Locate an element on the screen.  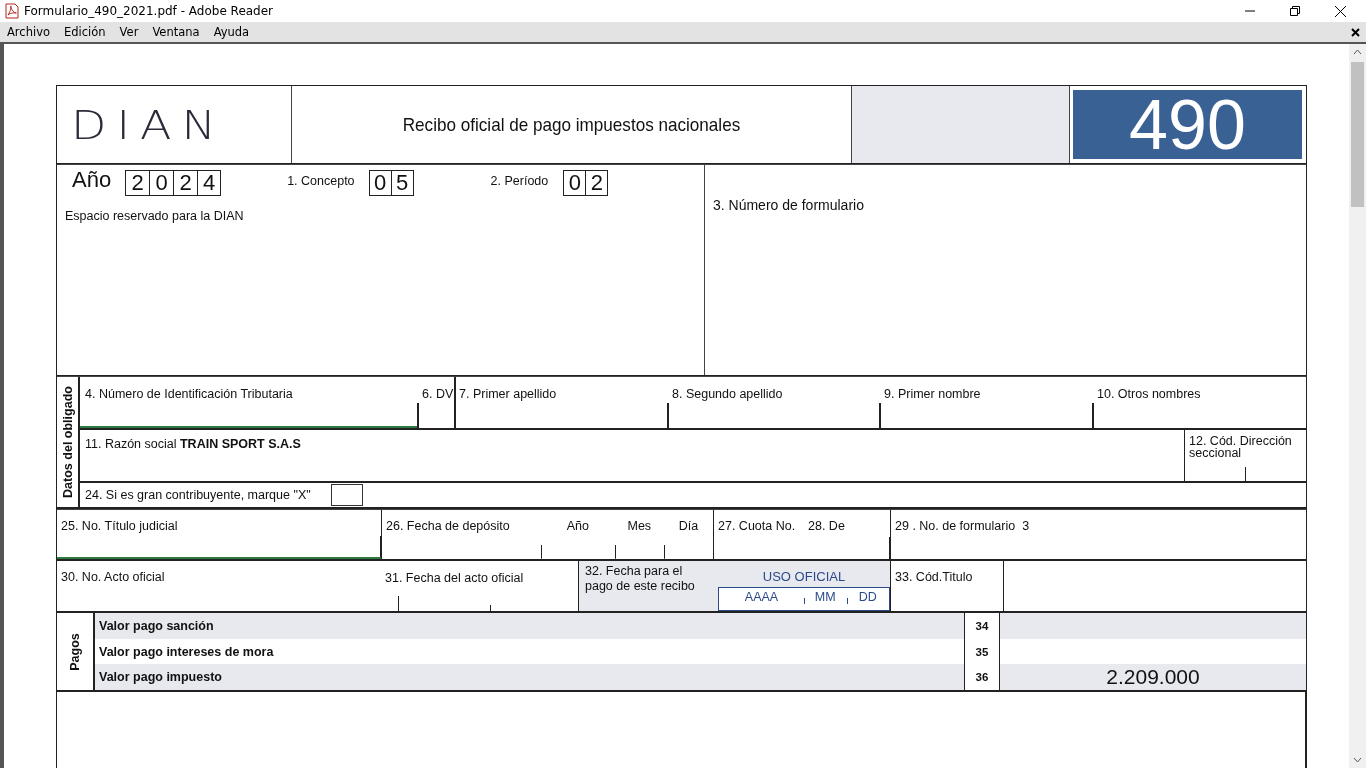
payment-label: Valor pago impuesto is located at coordinates (160, 677).